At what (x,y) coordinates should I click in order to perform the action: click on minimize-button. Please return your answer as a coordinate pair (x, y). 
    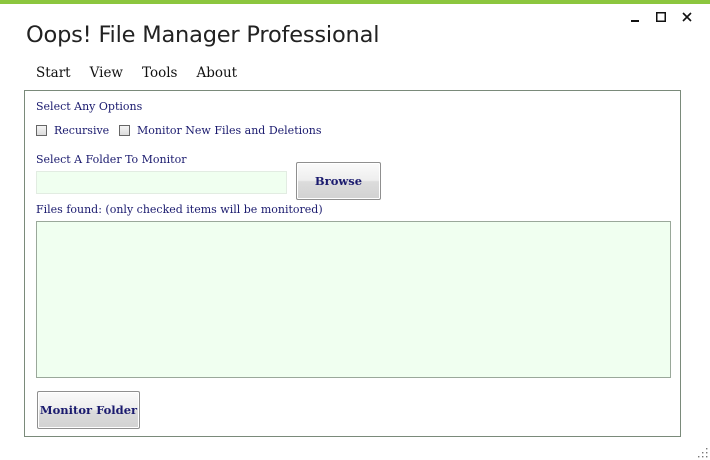
    Looking at the image, I should click on (635, 17).